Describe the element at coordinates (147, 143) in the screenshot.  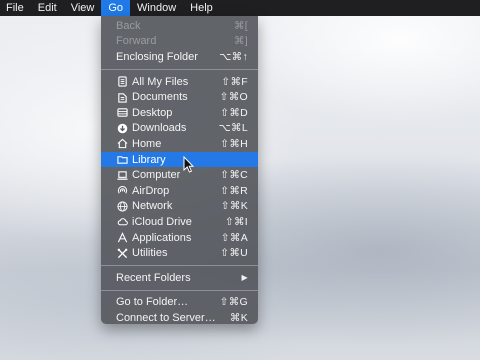
I see `menu-item-label: Home` at that location.